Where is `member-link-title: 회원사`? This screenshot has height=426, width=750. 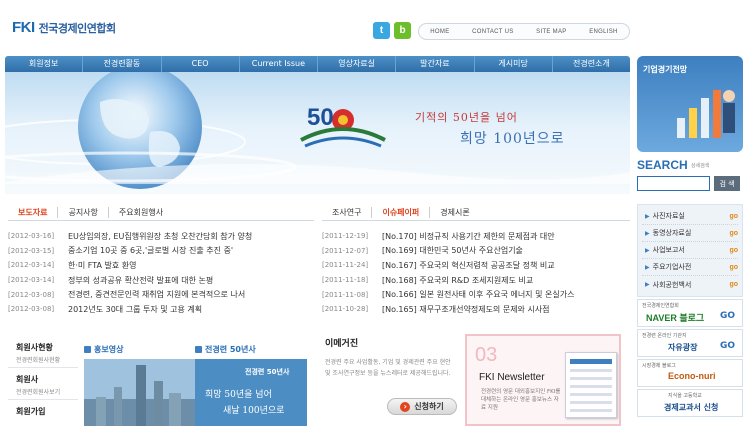 member-link-title: 회원사 is located at coordinates (27, 379).